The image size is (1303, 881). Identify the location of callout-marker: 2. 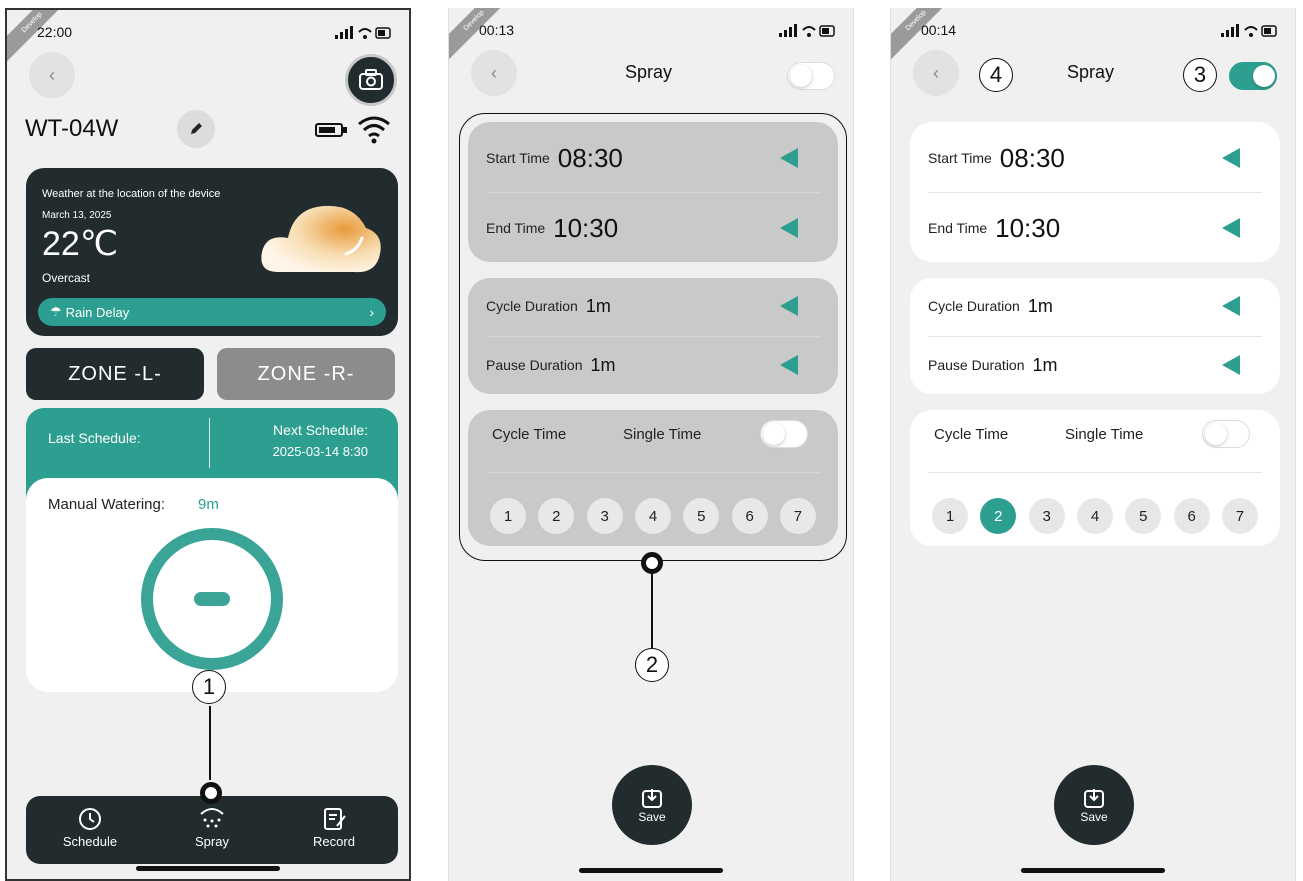
(652, 665).